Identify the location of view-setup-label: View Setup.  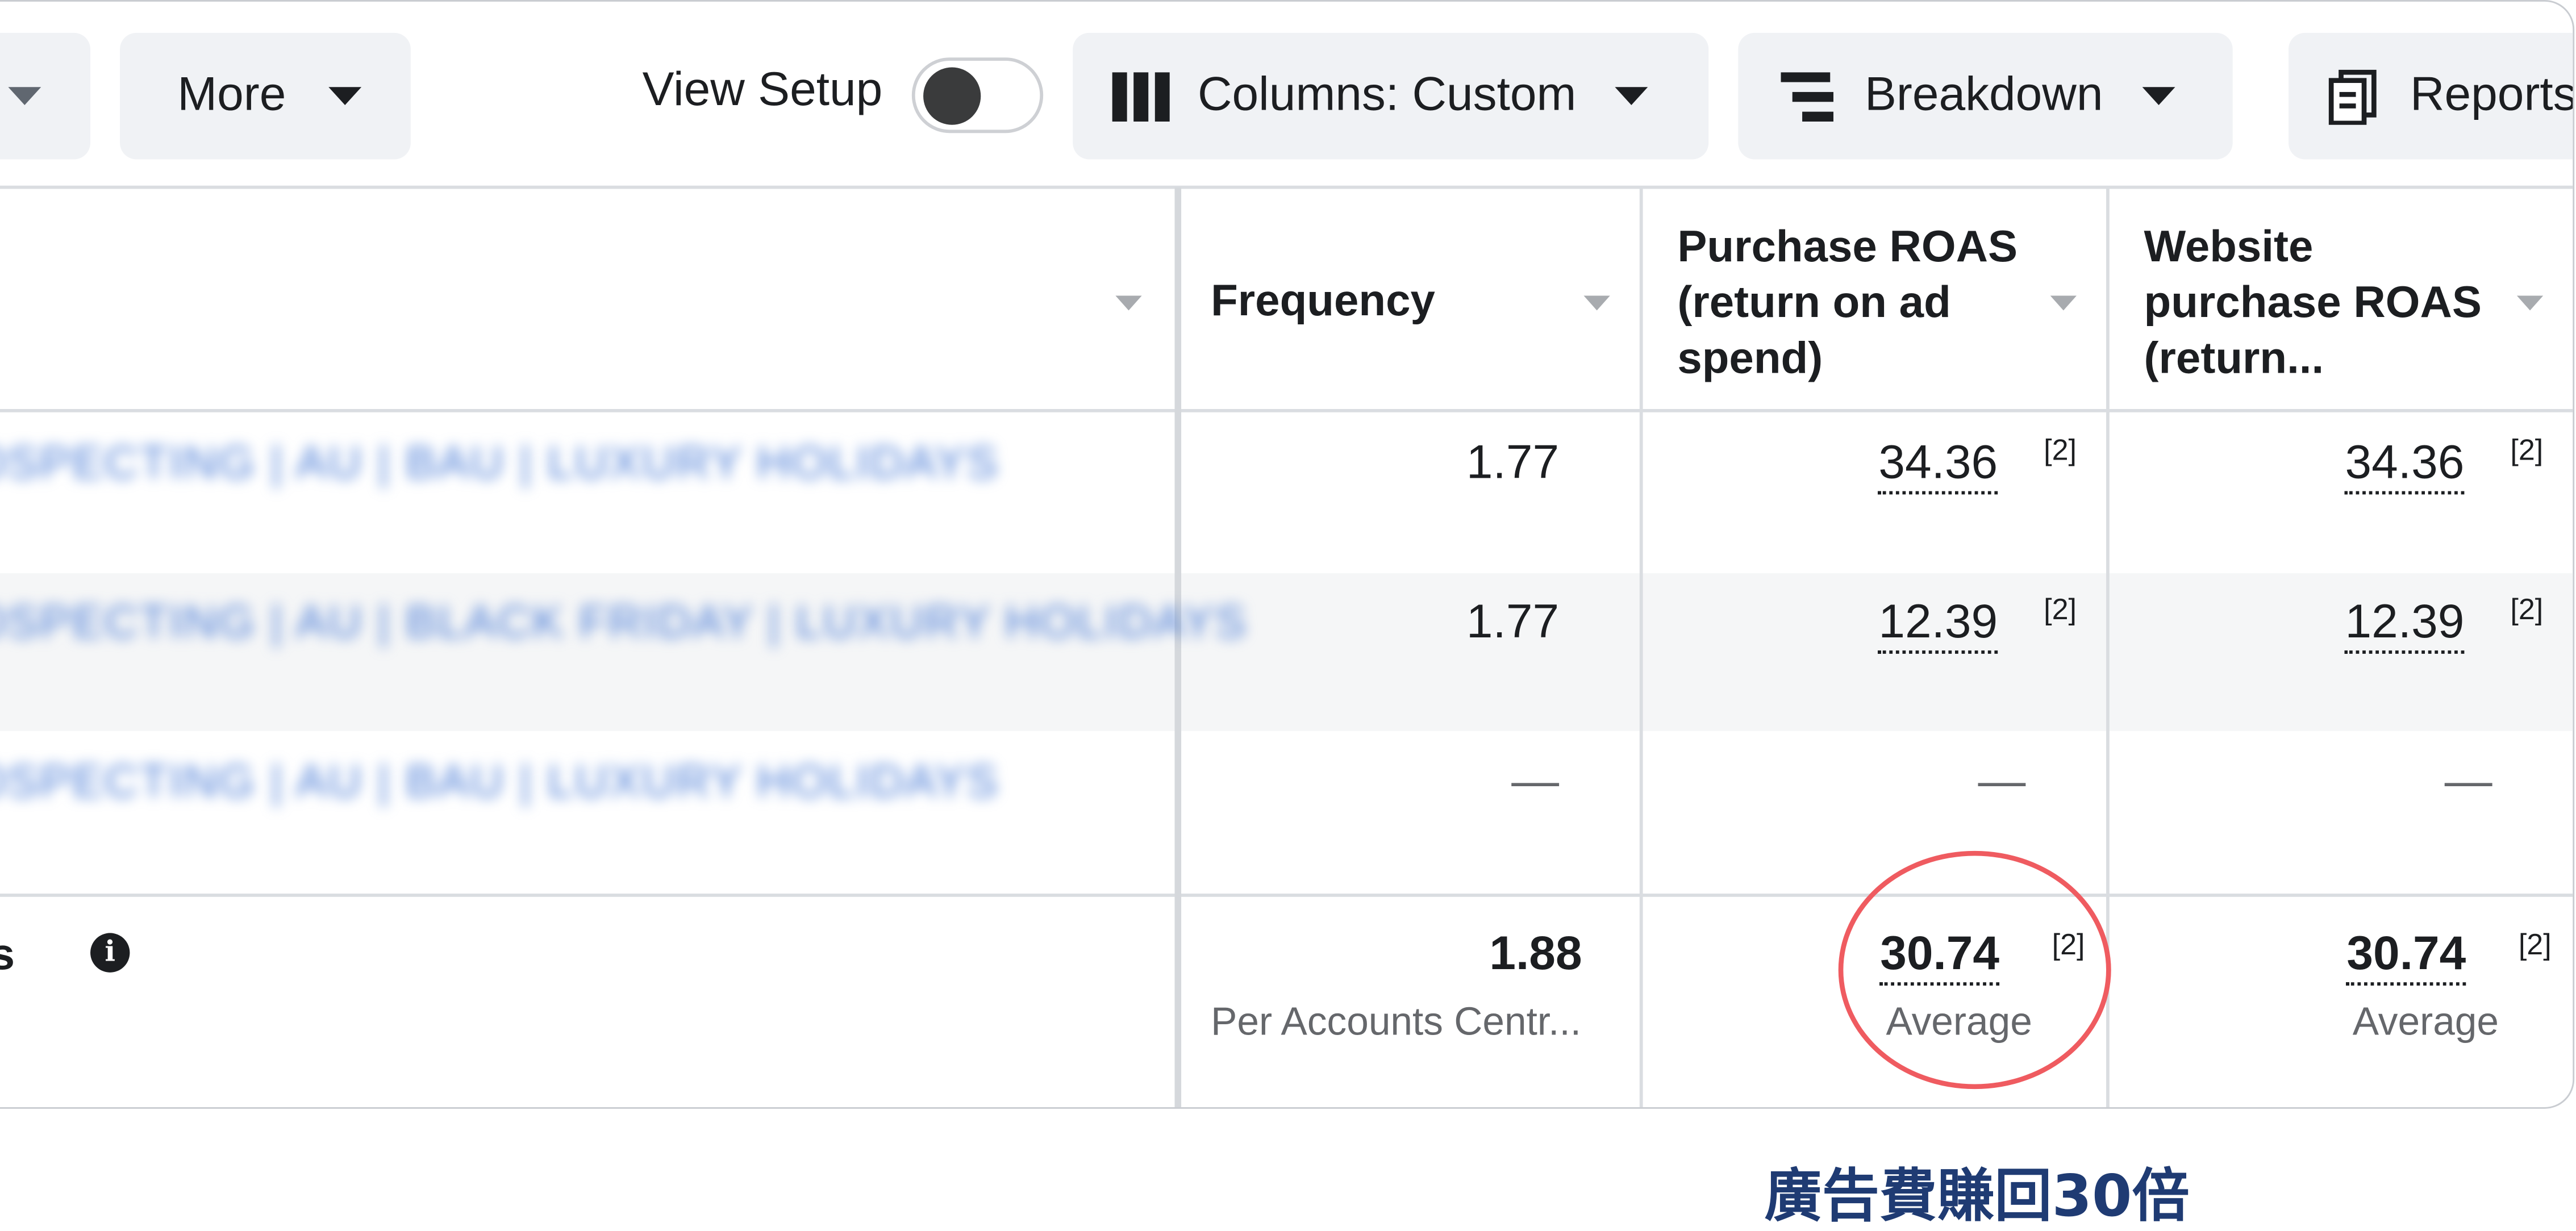
(763, 91).